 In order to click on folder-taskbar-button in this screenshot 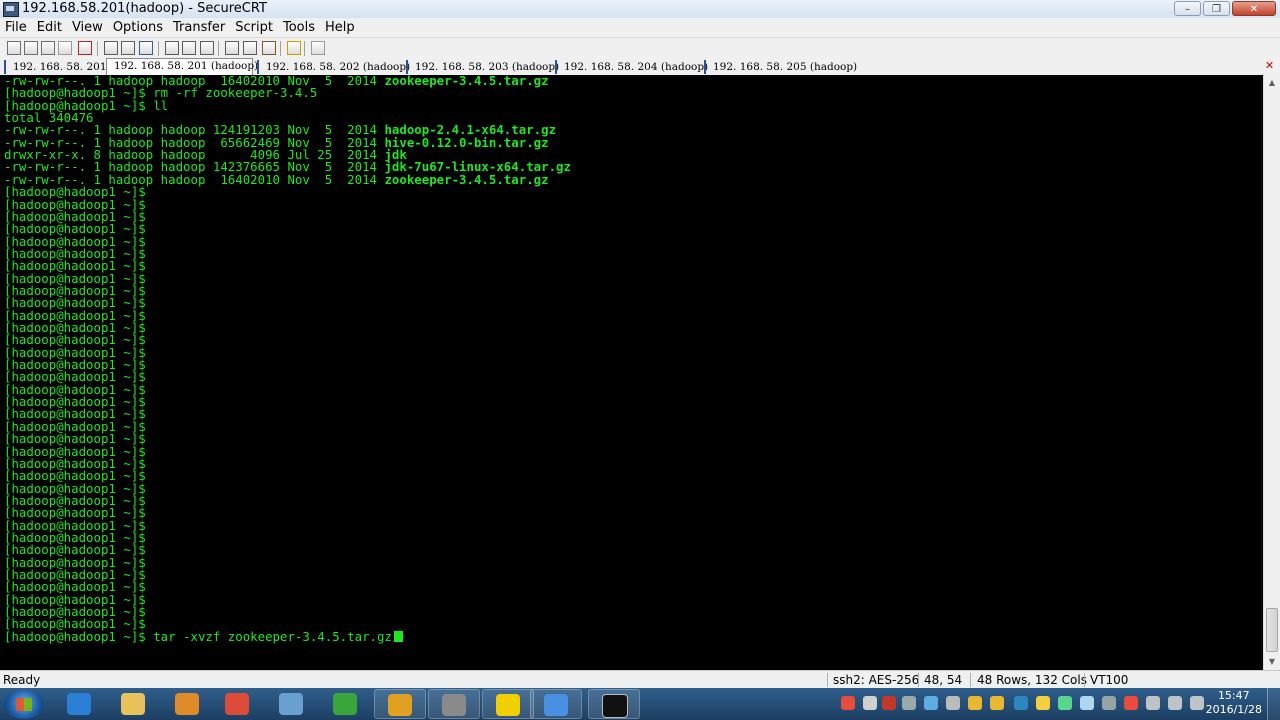, I will do `click(556, 704)`.